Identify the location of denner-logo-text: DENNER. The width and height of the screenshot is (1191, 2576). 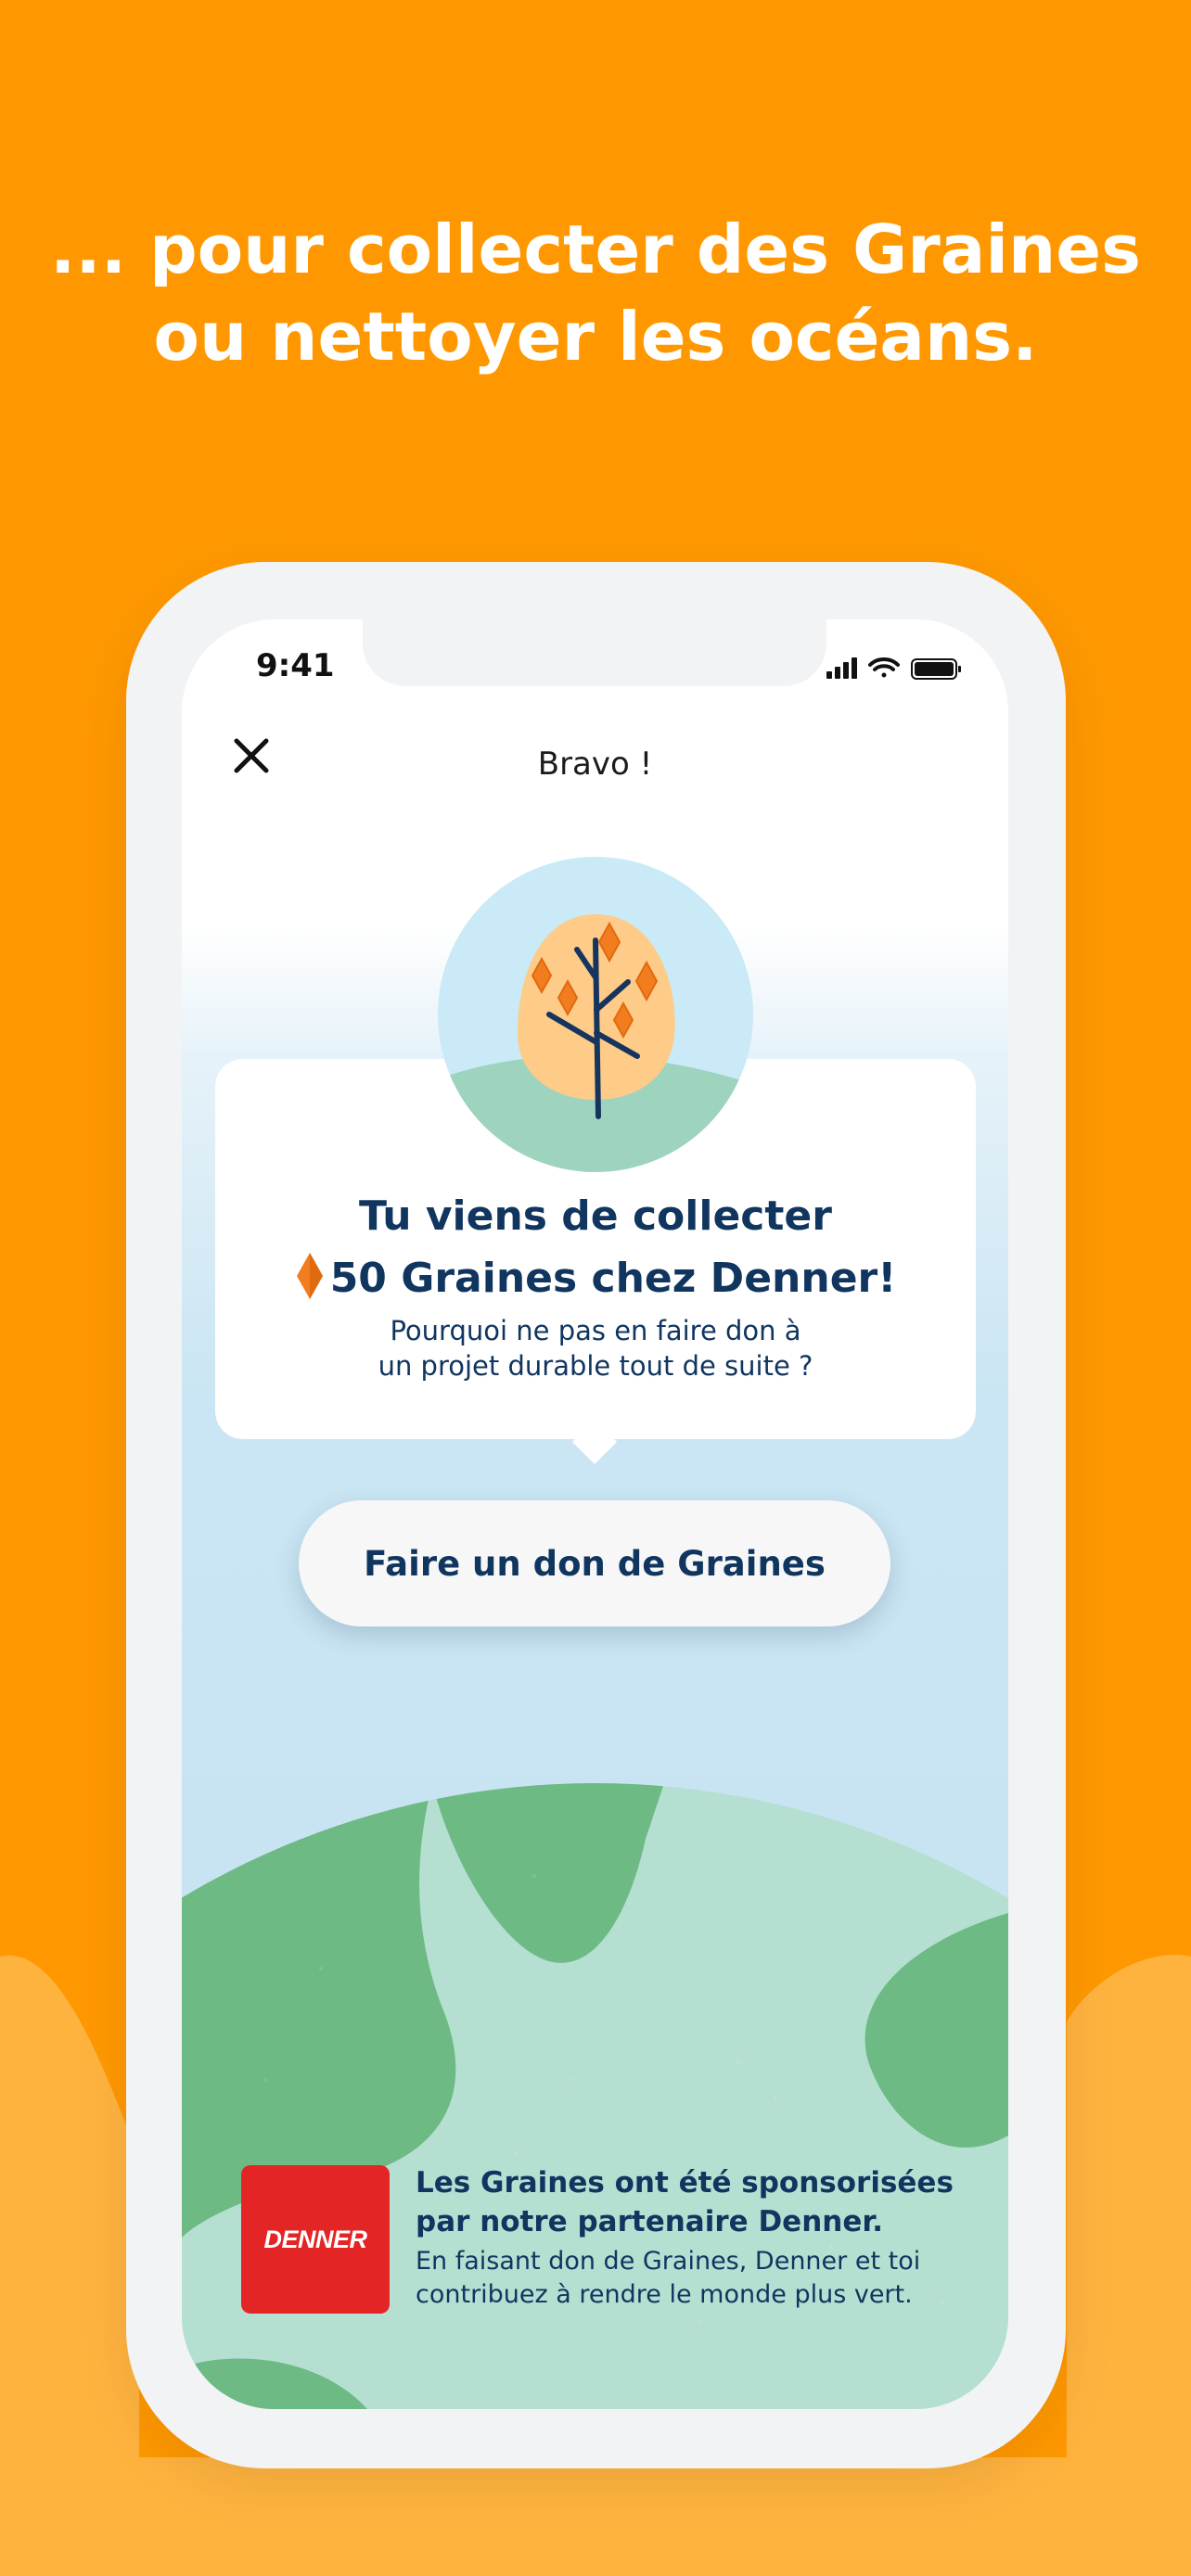
(315, 2239).